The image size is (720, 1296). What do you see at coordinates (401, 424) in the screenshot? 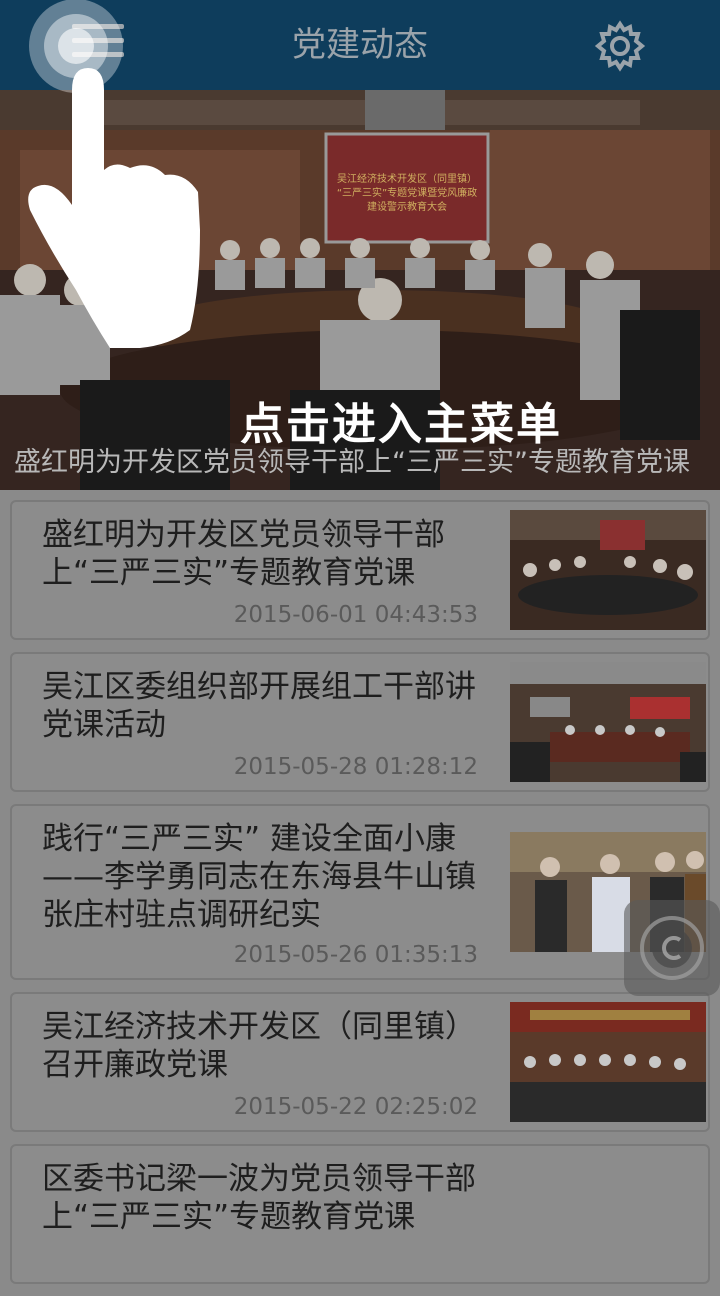
I see `enter-main-menu-hint: 点击进入主菜单` at bounding box center [401, 424].